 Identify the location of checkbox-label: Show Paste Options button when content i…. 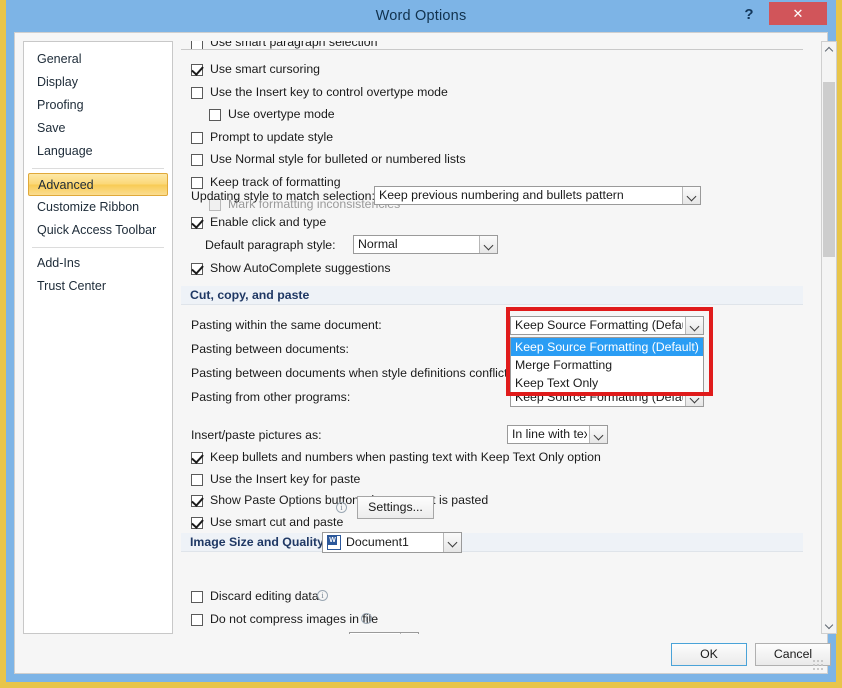
(349, 500).